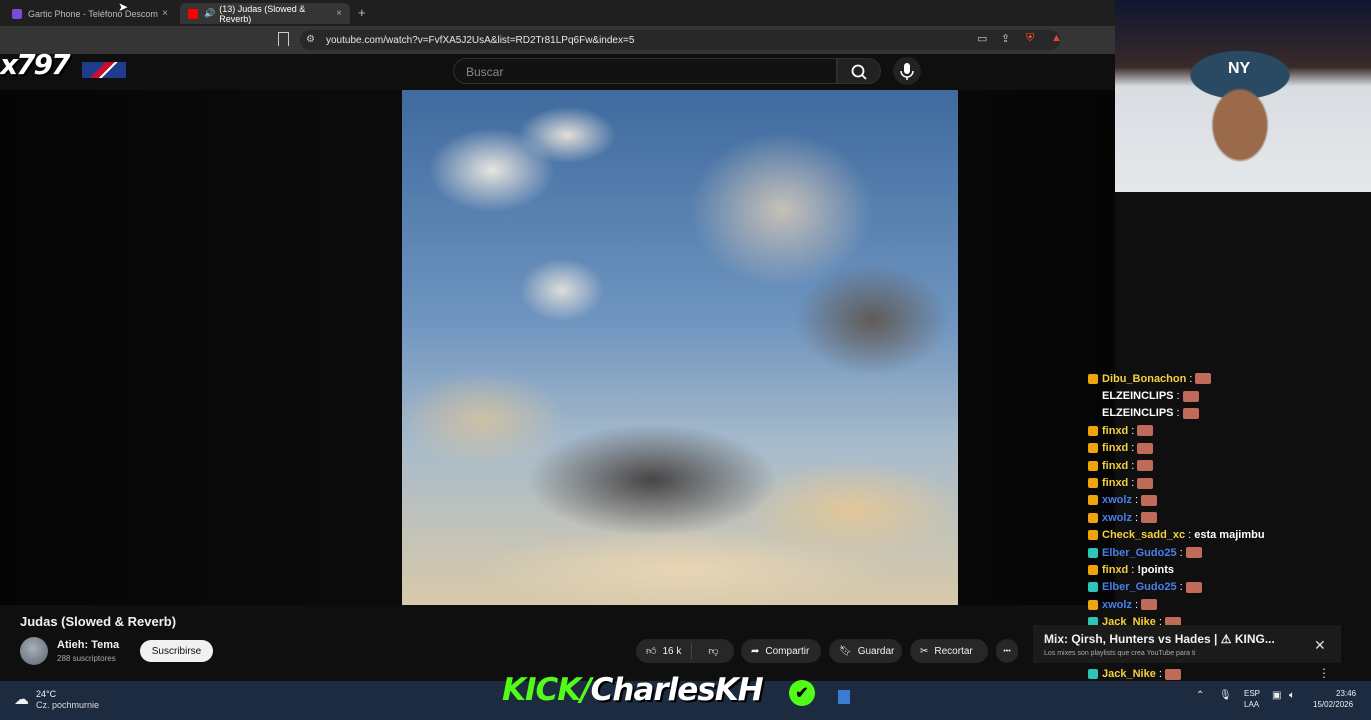 The width and height of the screenshot is (1371, 720). I want to click on streamer-facecam, so click(1243, 96).